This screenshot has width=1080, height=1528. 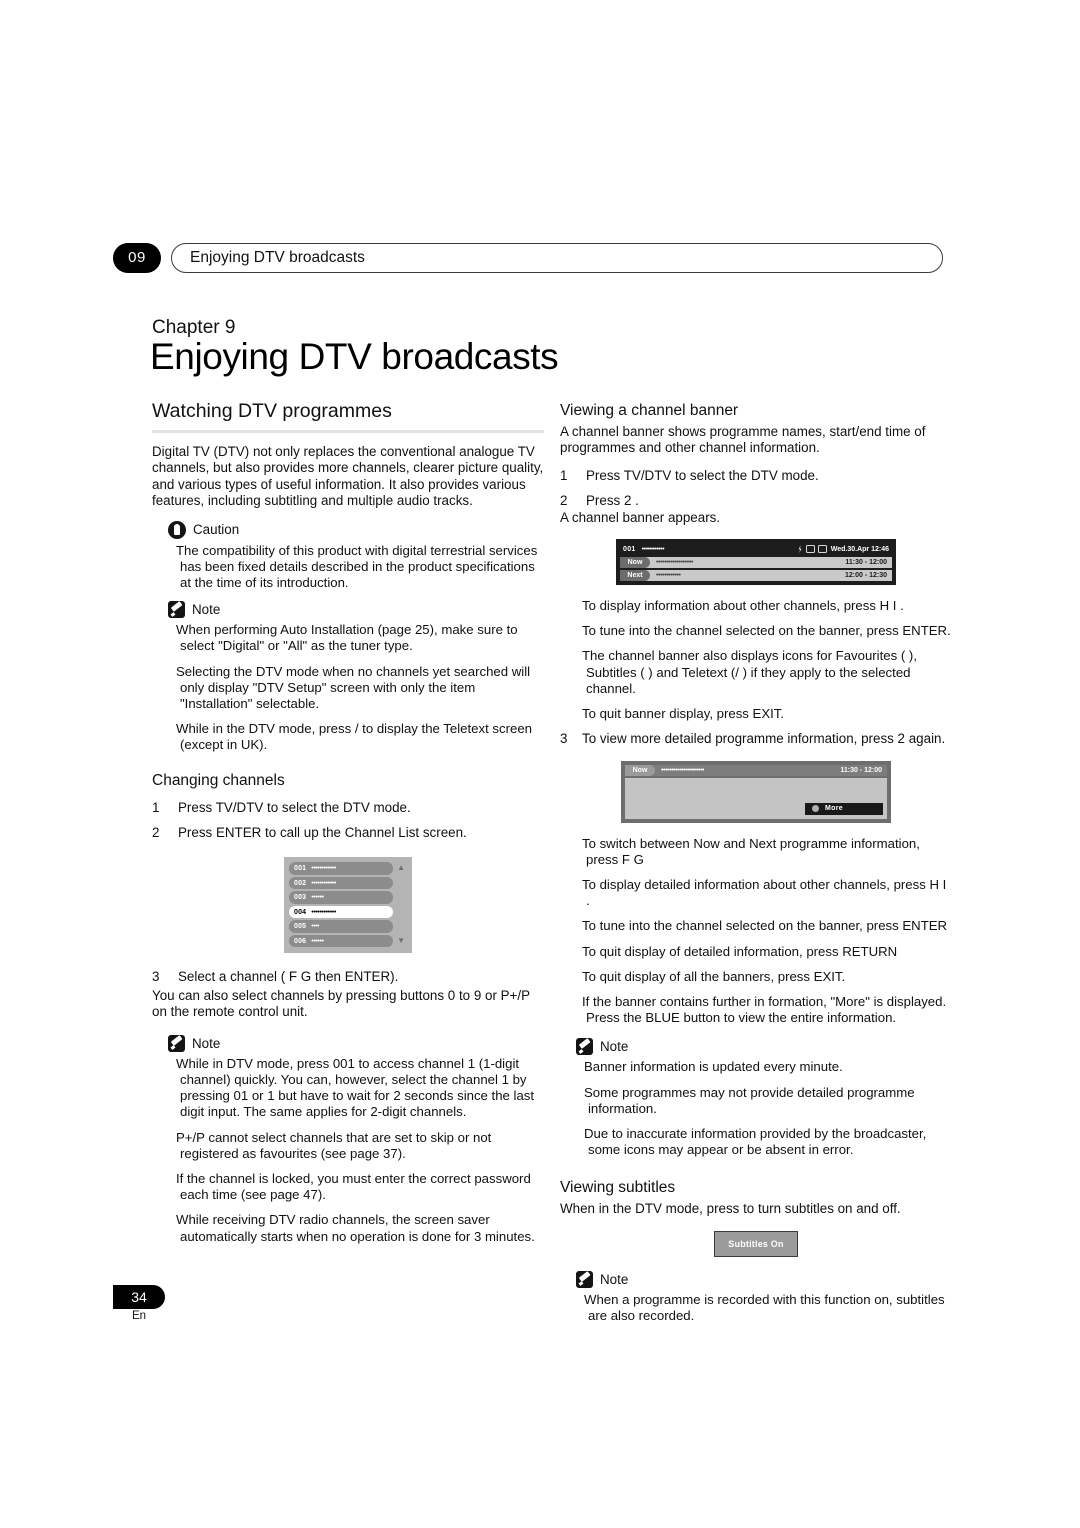 I want to click on channel-number: 002, so click(x=300, y=883).